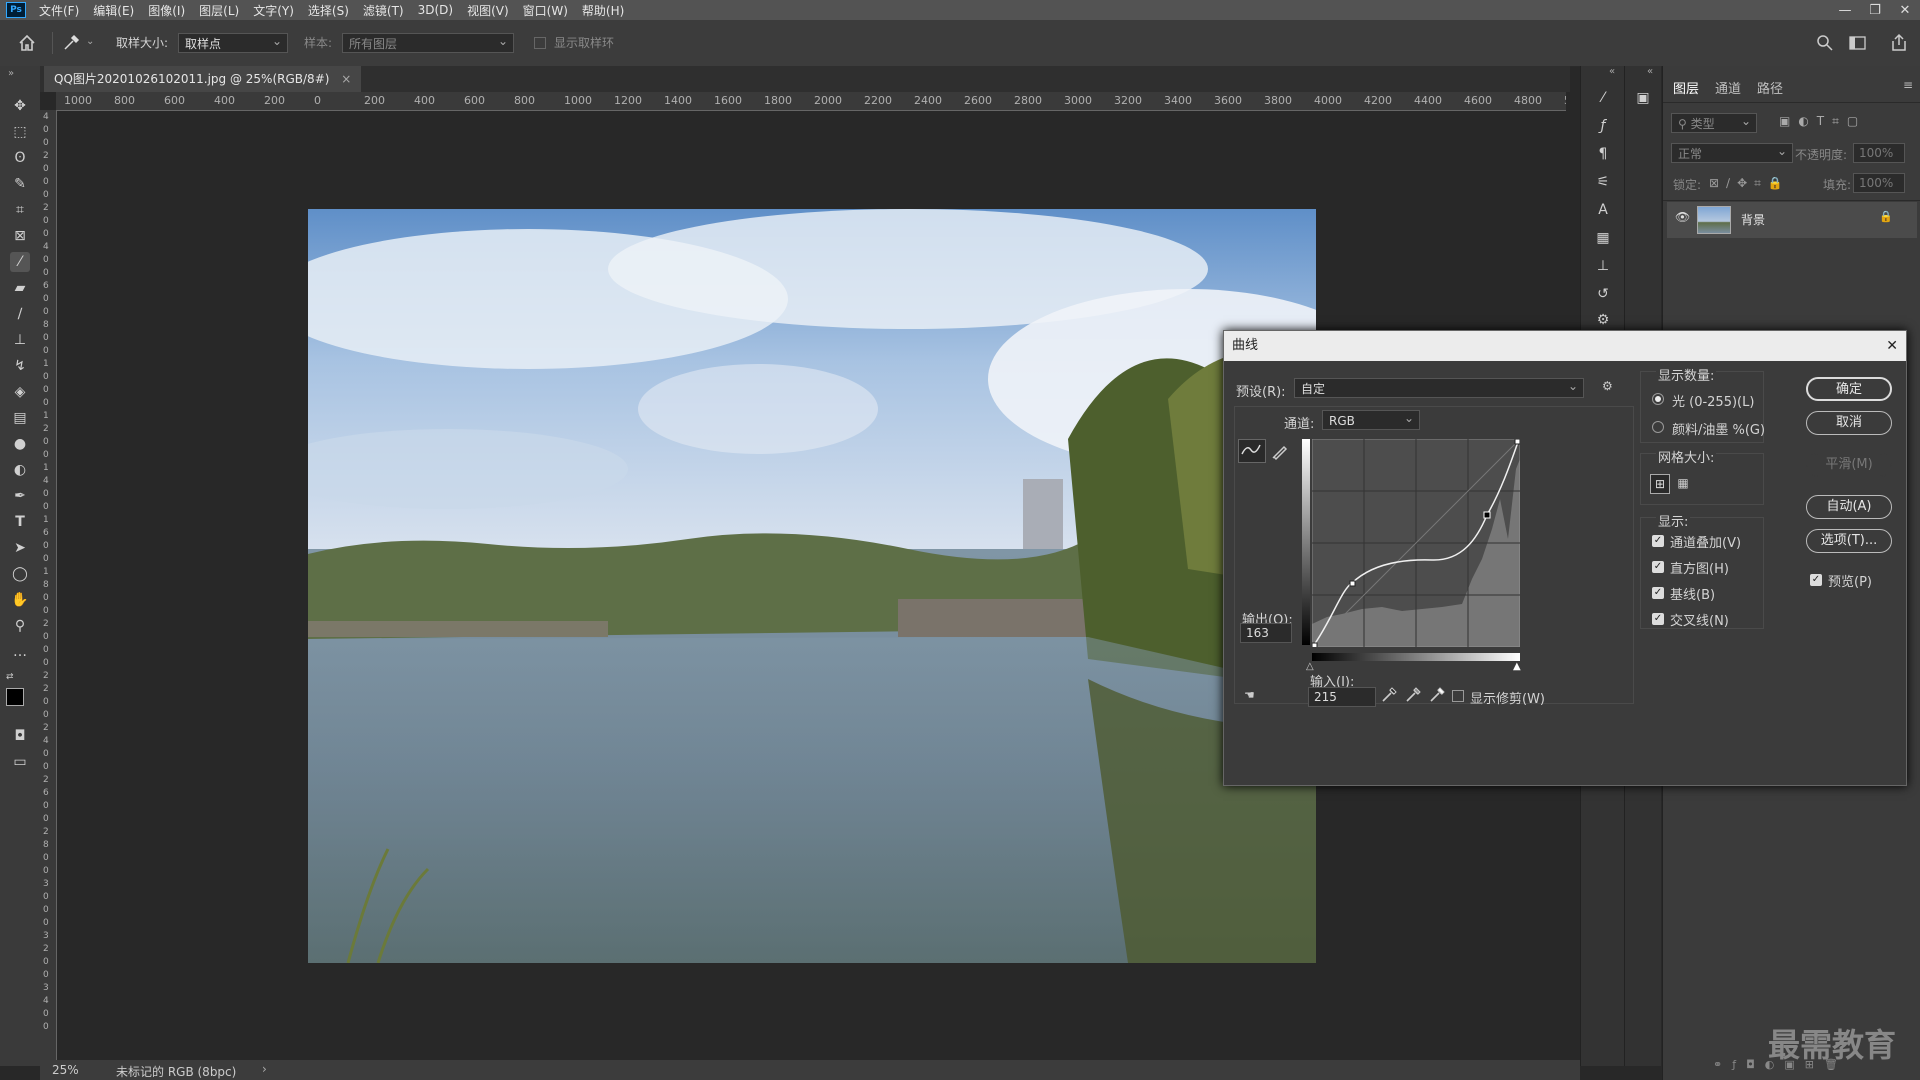 This screenshot has height=1080, width=1920. I want to click on frame-tool-icon: ⊠, so click(20, 236).